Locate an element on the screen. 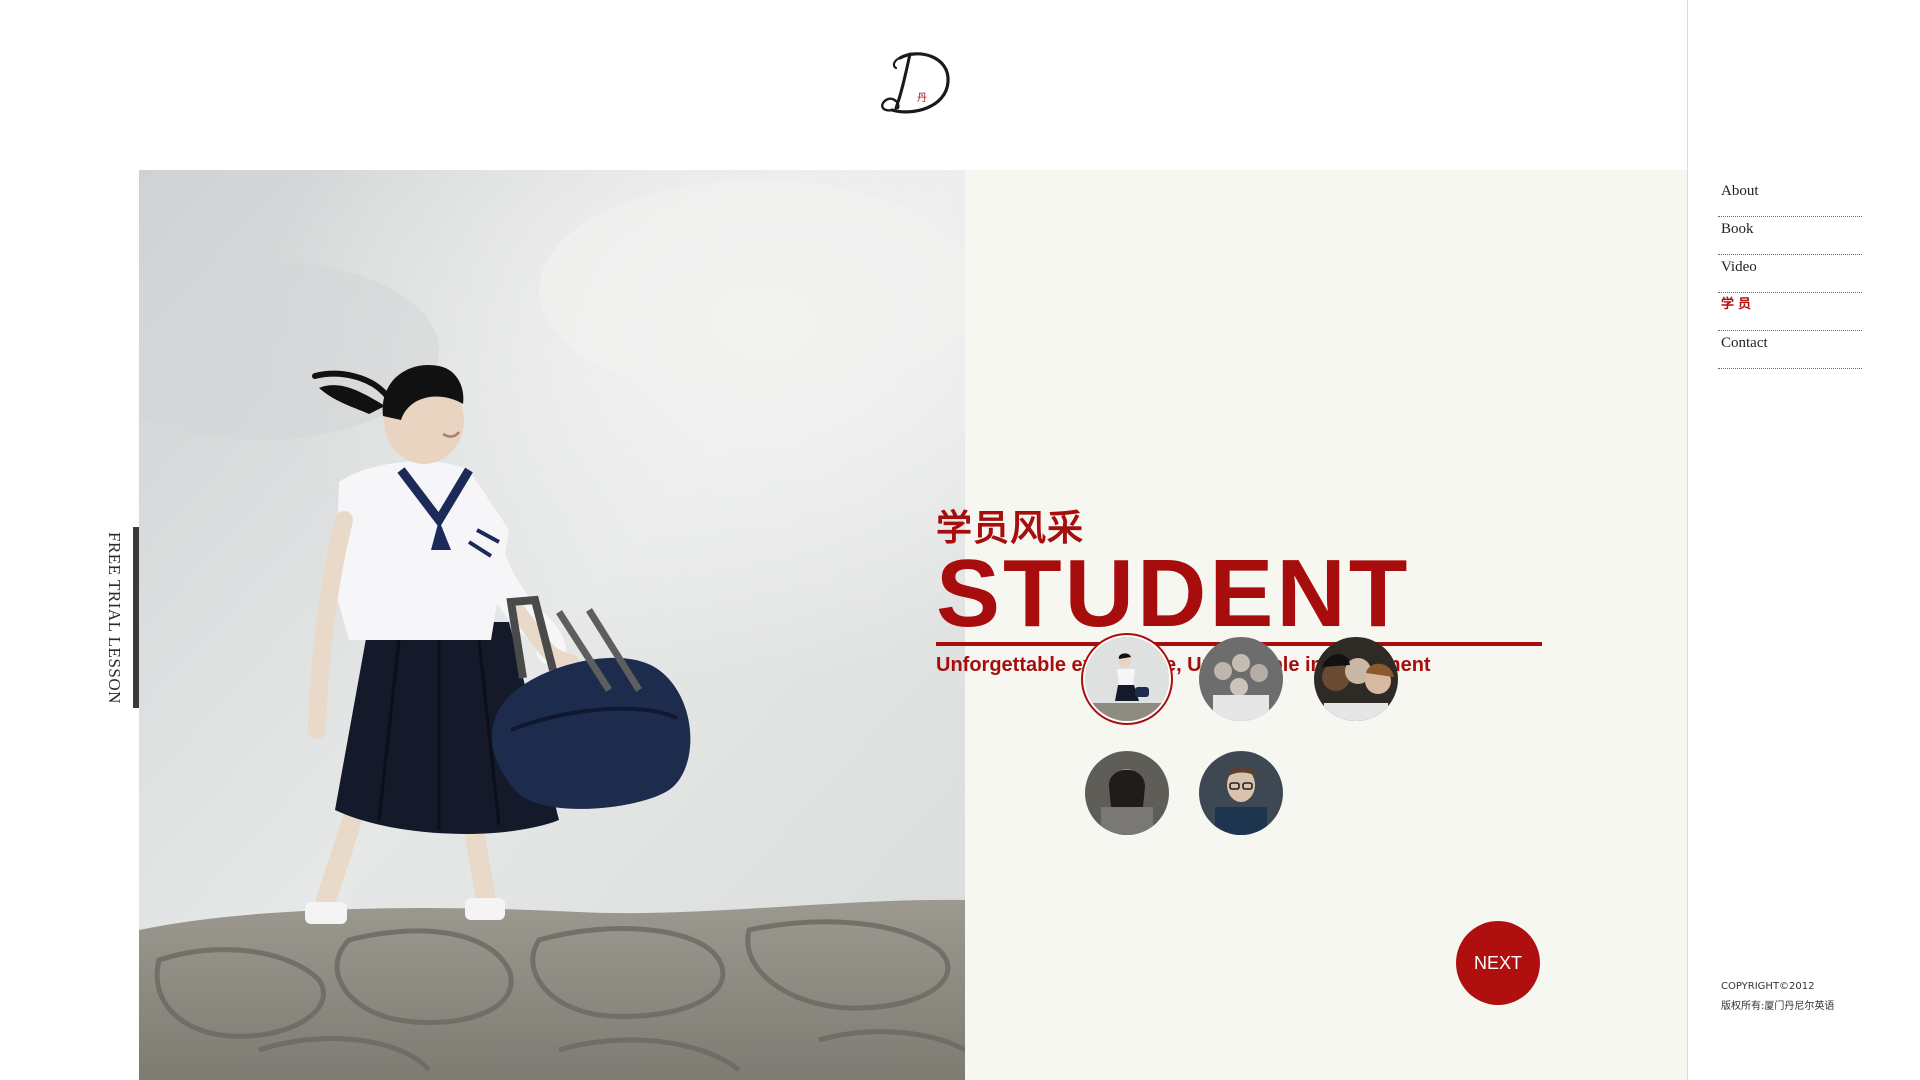 The height and width of the screenshot is (1080, 1920). free-trial-label: FREE TRIAL LESSON is located at coordinates (114, 617).